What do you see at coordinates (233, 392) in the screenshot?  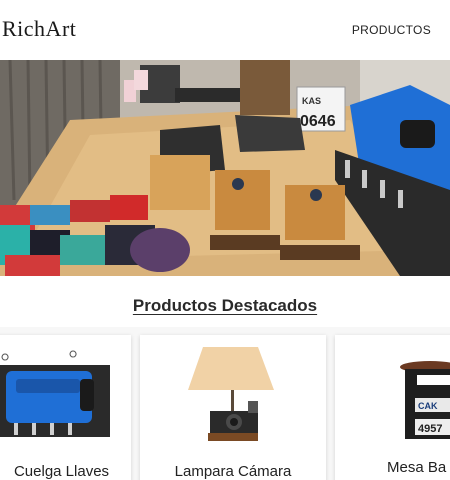 I see `camera-lamp-image` at bounding box center [233, 392].